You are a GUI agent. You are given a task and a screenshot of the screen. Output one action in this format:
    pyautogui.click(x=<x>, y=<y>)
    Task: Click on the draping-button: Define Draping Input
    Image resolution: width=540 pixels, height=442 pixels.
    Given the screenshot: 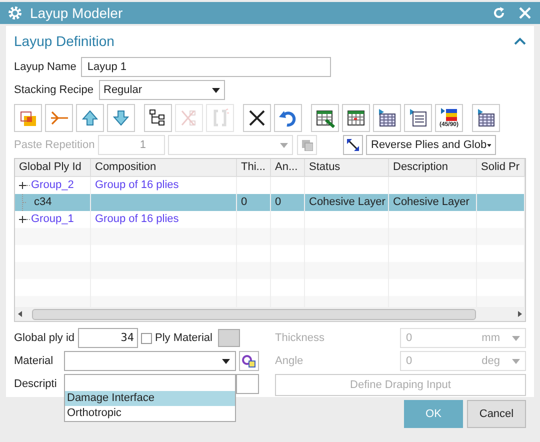 What is the action you would take?
    pyautogui.click(x=400, y=385)
    